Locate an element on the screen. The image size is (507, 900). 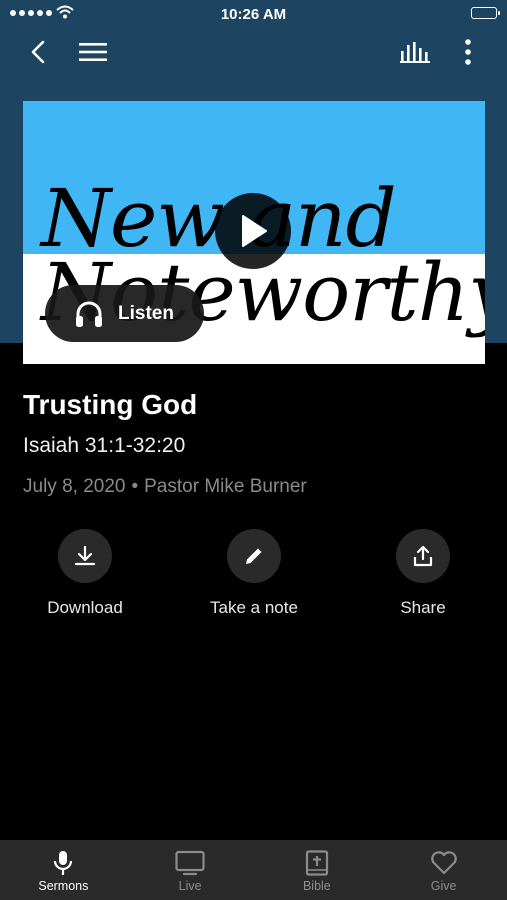
status-time: 10:26 AM is located at coordinates (253, 14).